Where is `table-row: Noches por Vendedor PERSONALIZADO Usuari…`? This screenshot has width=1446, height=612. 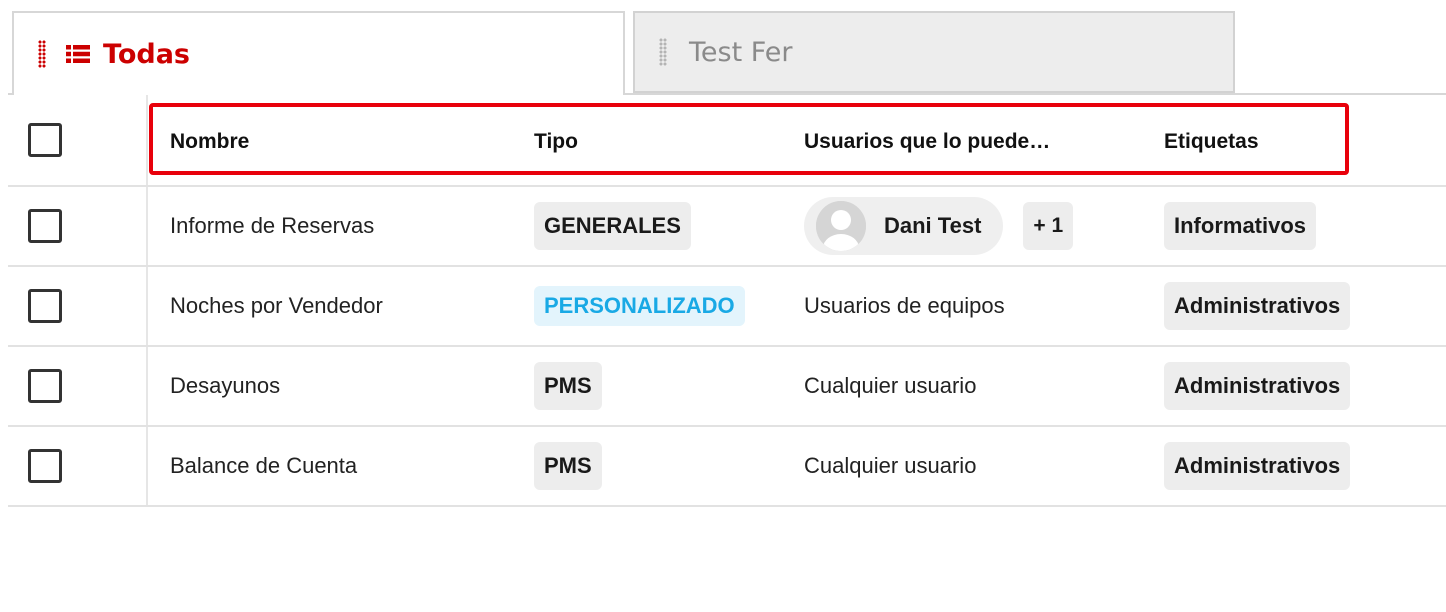
table-row: Noches por Vendedor PERSONALIZADO Usuari… is located at coordinates (727, 307).